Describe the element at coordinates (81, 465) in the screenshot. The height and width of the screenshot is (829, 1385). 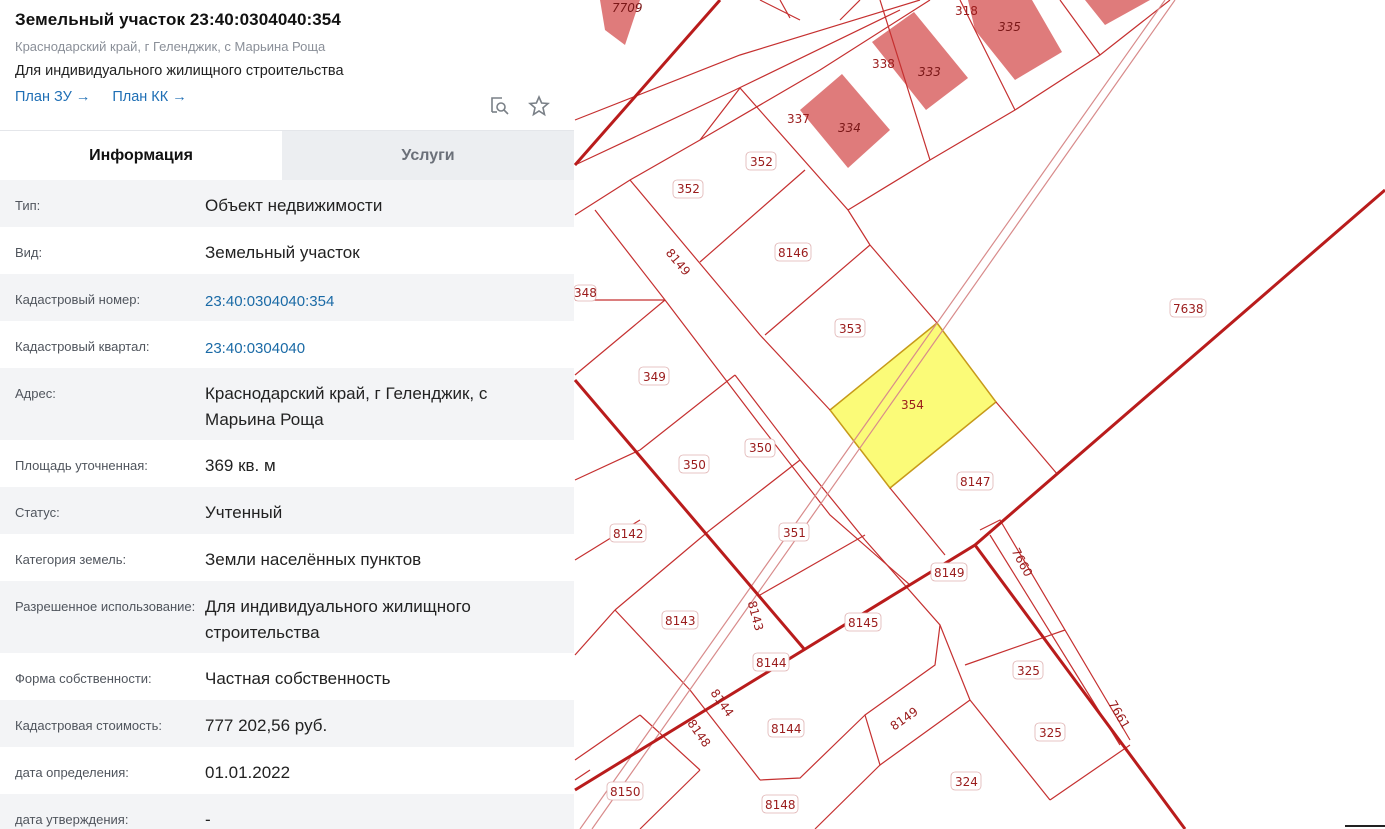
I see `info-label: Площадь уточненная:` at that location.